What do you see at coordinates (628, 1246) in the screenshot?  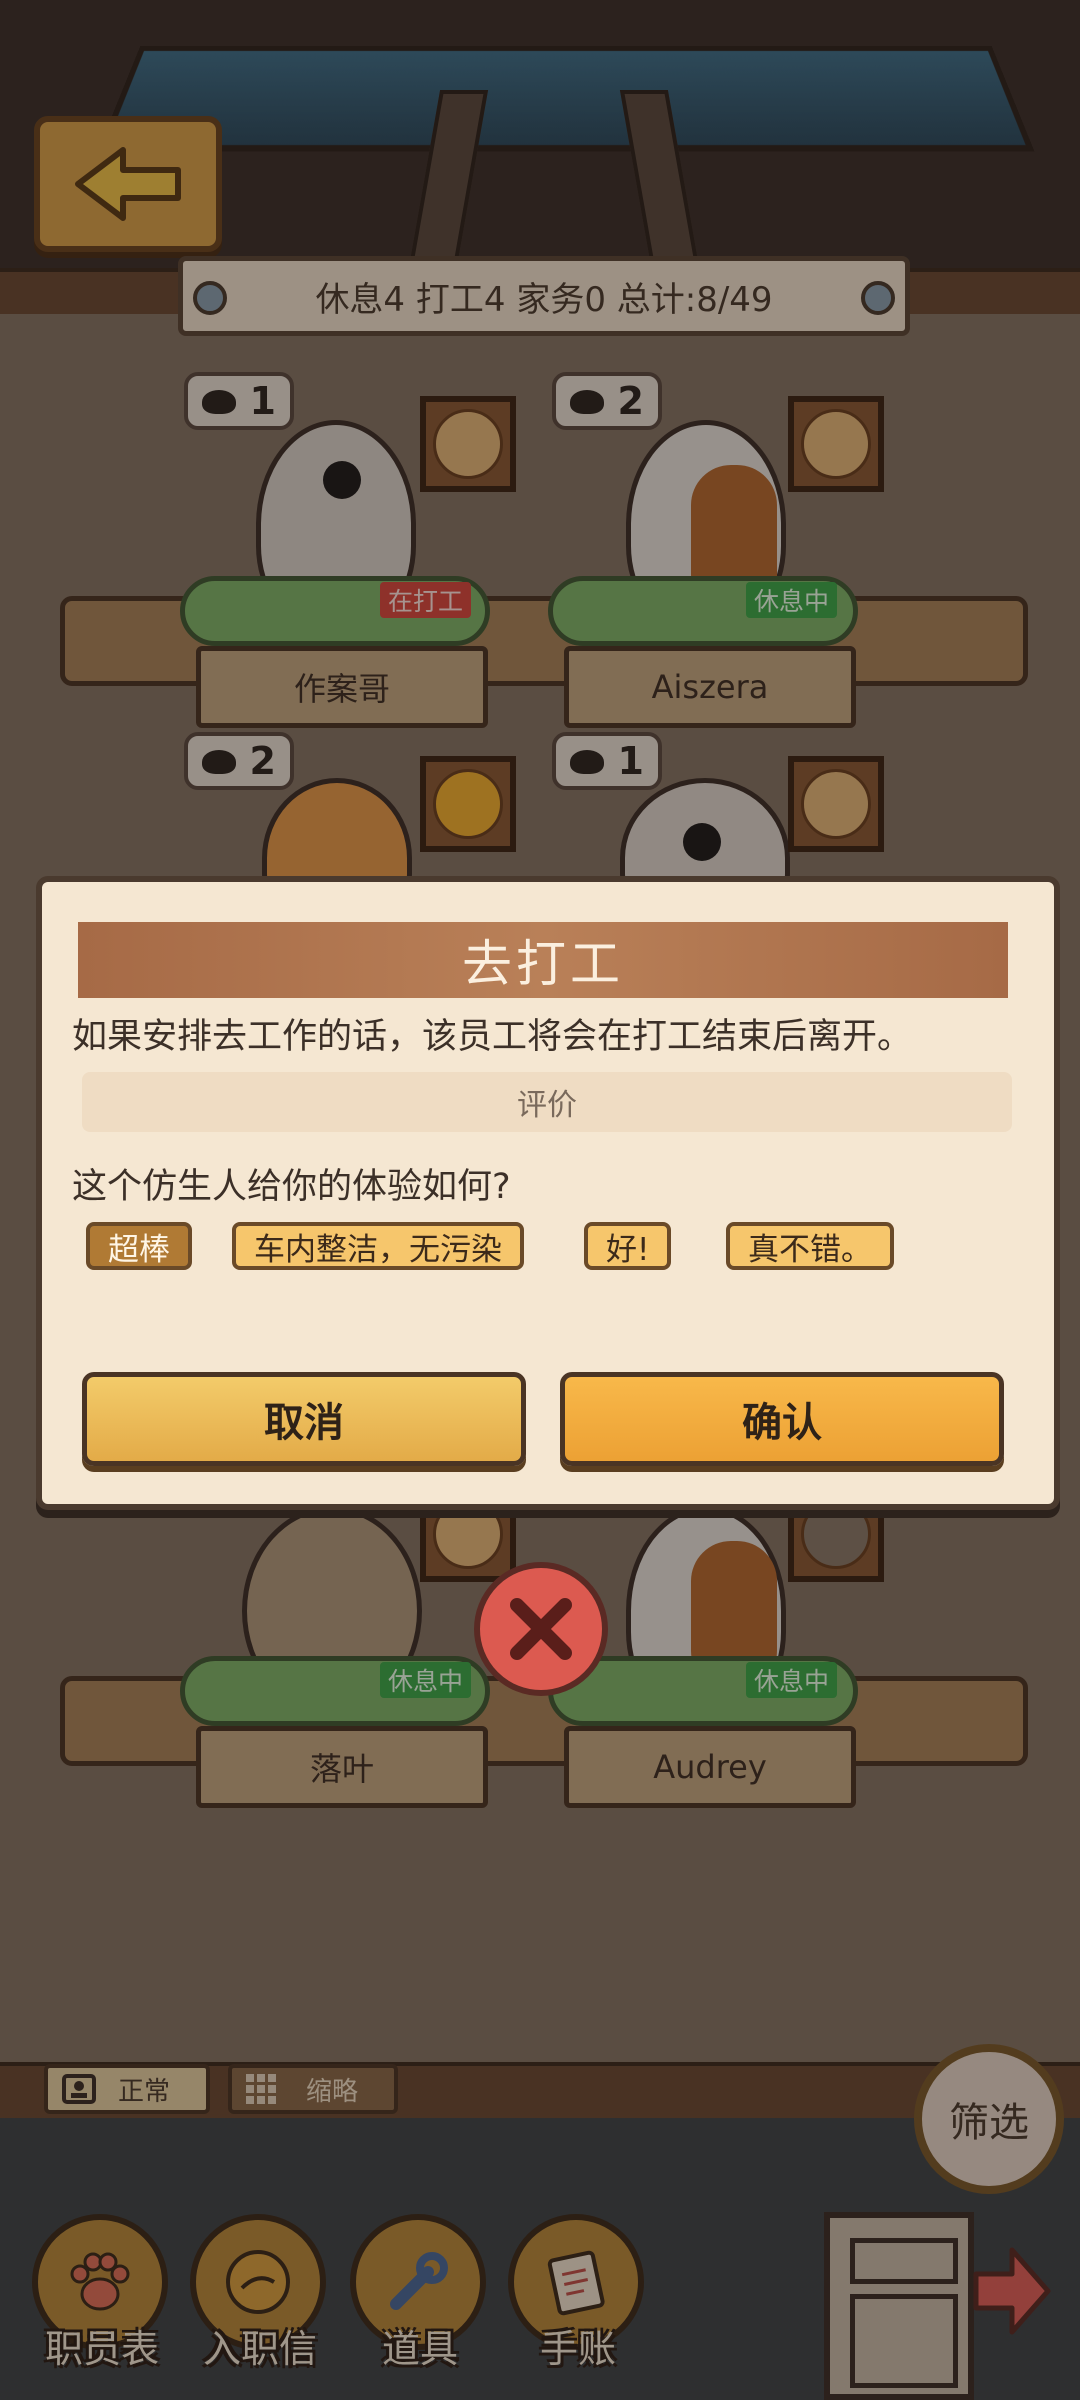 I see `review-tag: 好!` at bounding box center [628, 1246].